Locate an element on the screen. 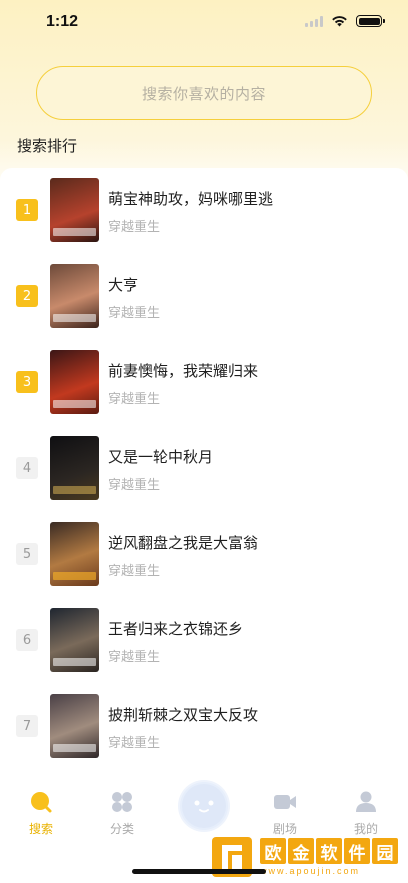  category-grid-icon is located at coordinates (122, 802).